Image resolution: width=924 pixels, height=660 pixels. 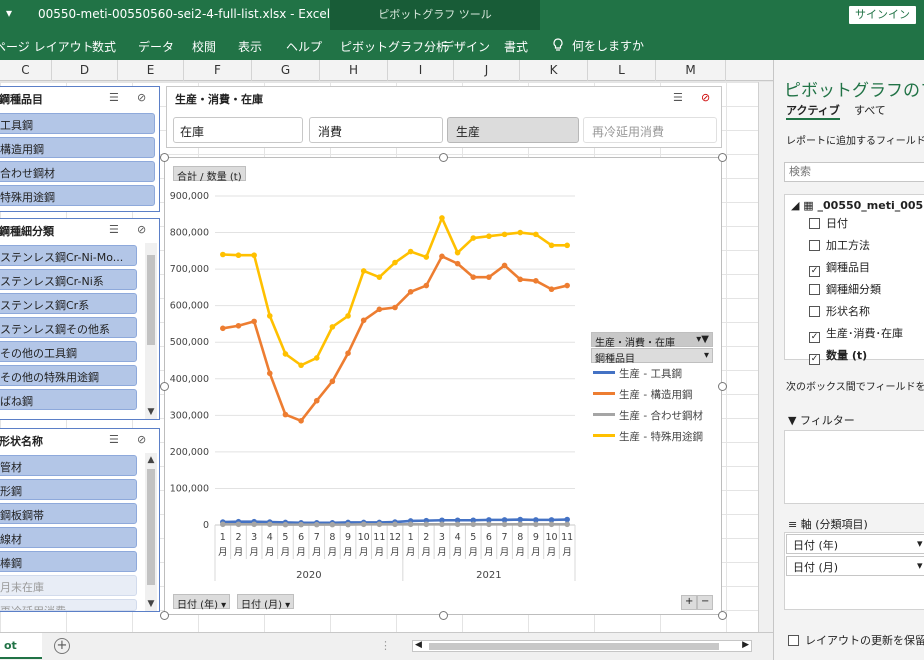 I want to click on column-header-m: M, so click(x=691, y=70).